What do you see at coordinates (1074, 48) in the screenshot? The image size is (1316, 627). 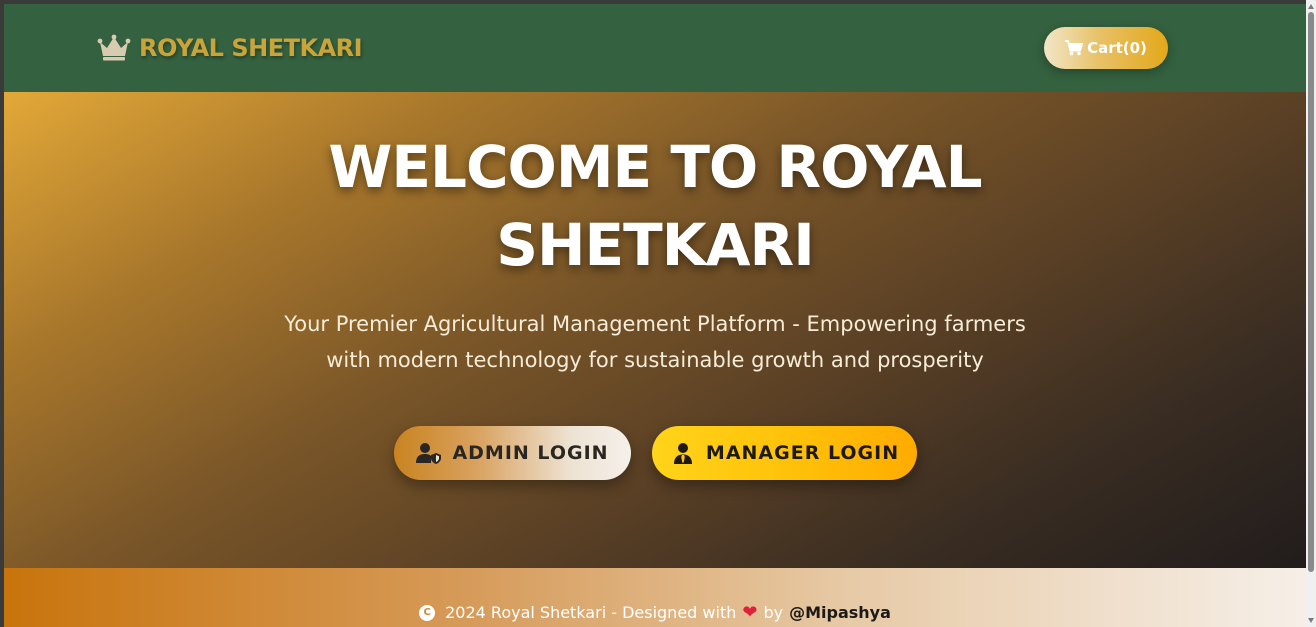 I see `shopping-cart-icon` at bounding box center [1074, 48].